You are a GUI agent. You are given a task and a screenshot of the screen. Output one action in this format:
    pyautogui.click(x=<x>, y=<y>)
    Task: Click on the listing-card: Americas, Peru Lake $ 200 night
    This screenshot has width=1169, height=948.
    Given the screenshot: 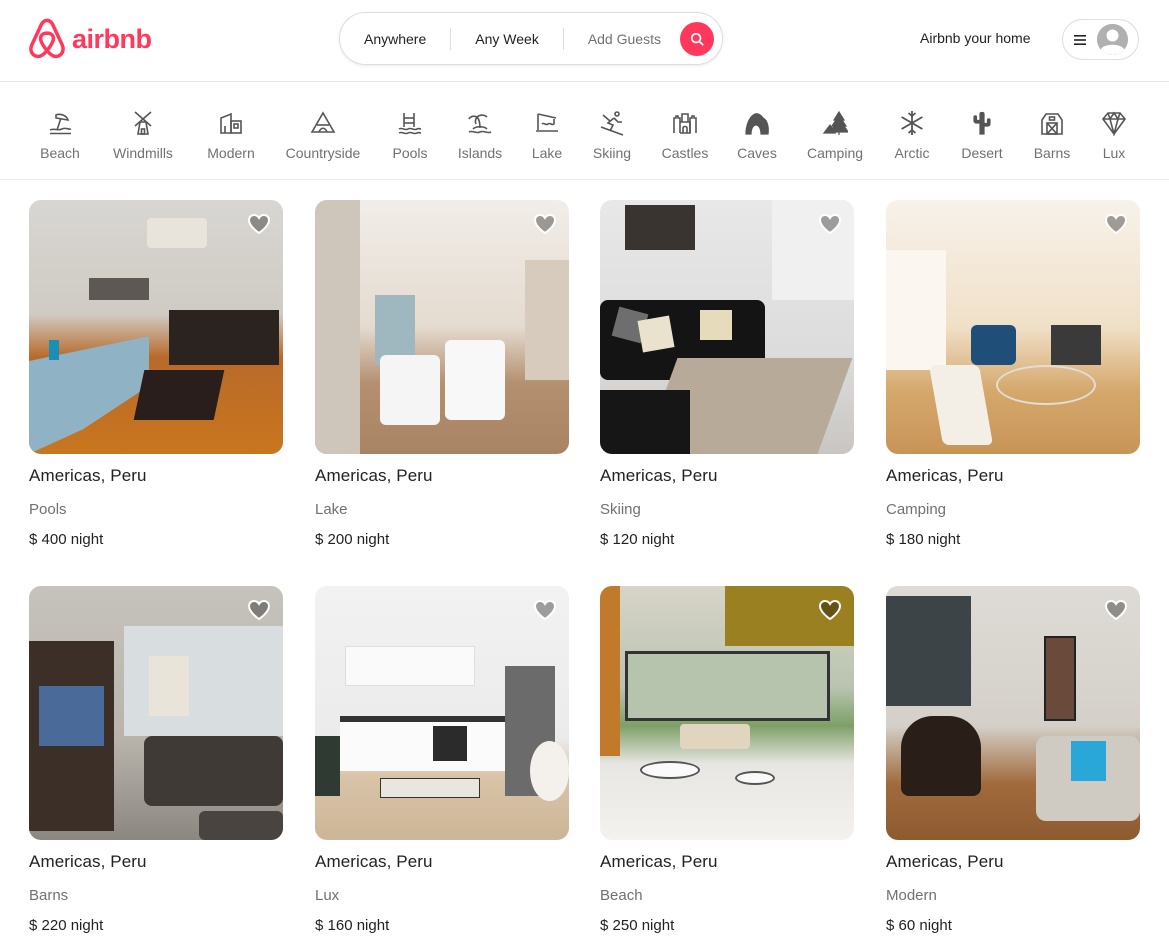 What is the action you would take?
    pyautogui.click(x=442, y=374)
    